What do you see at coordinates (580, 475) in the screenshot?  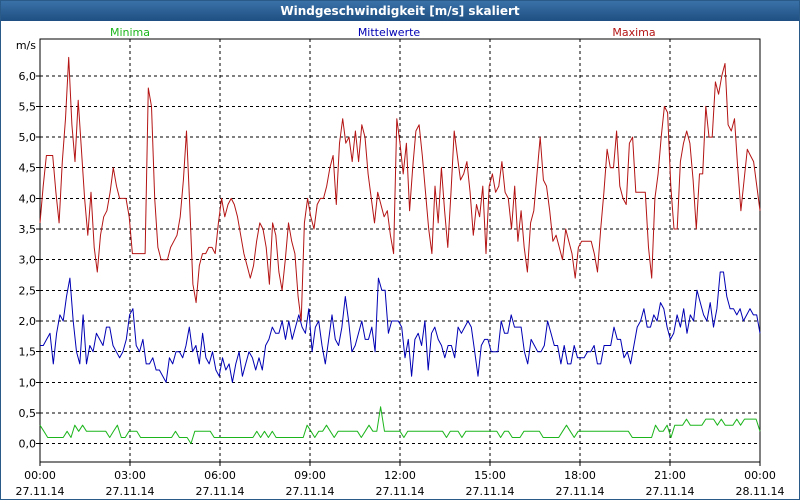 I see `x-tick-time: 18:00` at bounding box center [580, 475].